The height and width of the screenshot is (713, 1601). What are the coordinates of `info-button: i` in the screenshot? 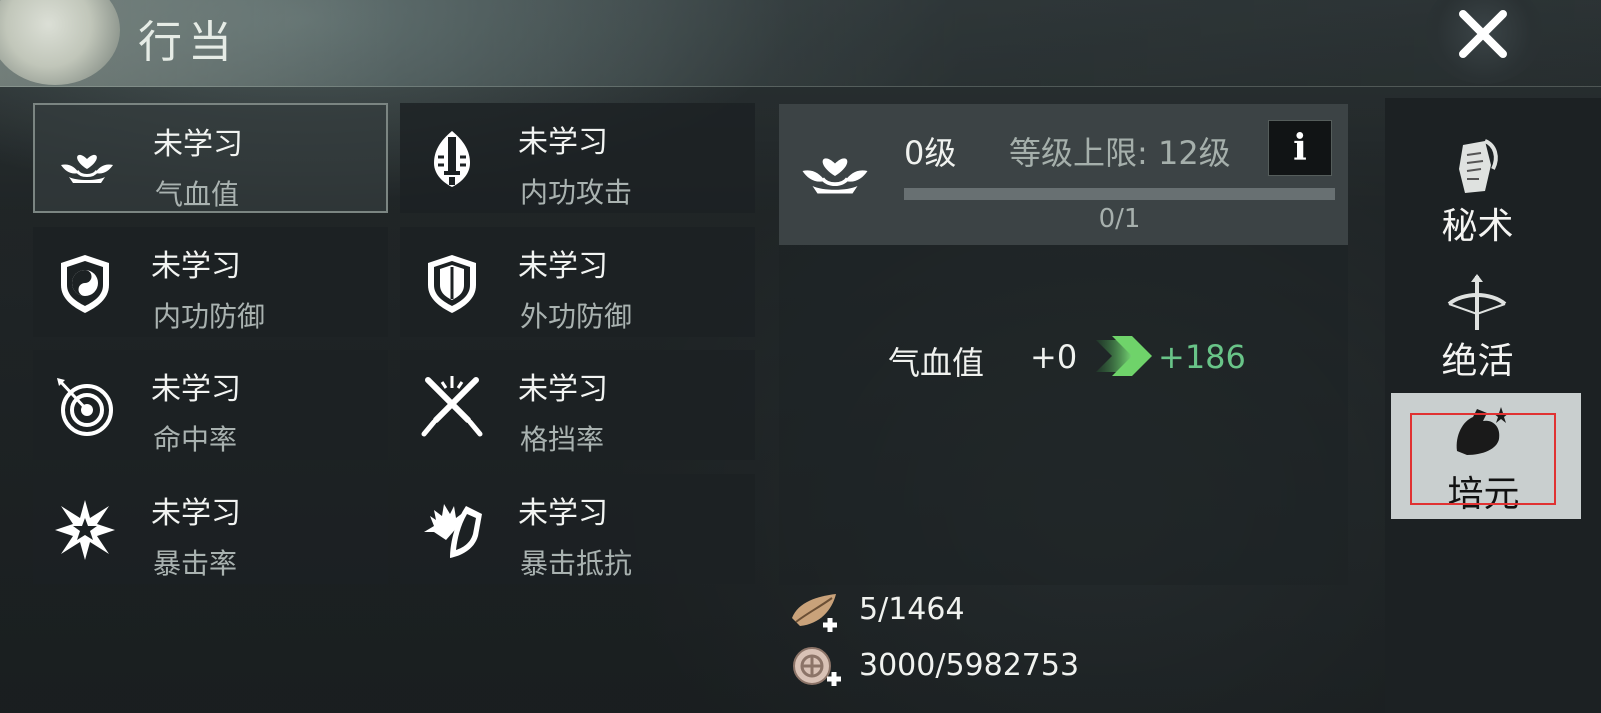 It's located at (1300, 148).